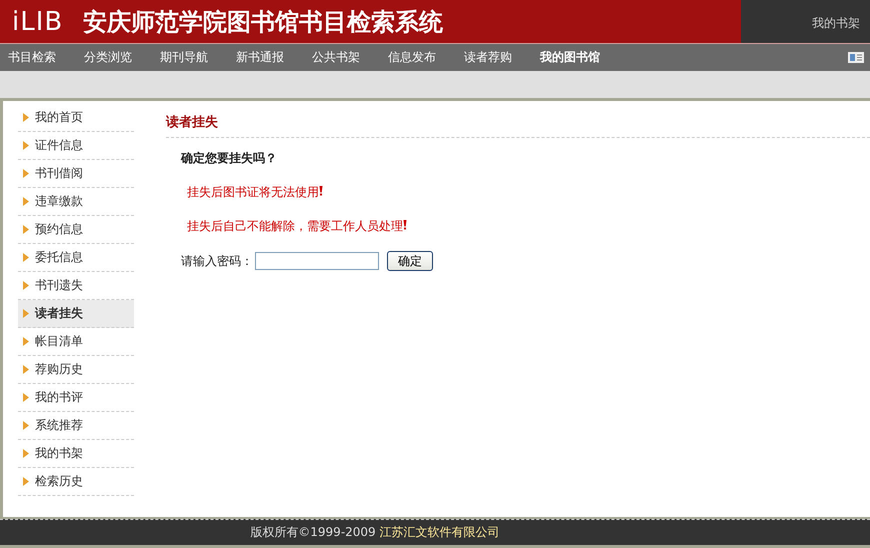 This screenshot has width=870, height=548. Describe the element at coordinates (217, 261) in the screenshot. I see `password-label: 请输入密码：` at that location.